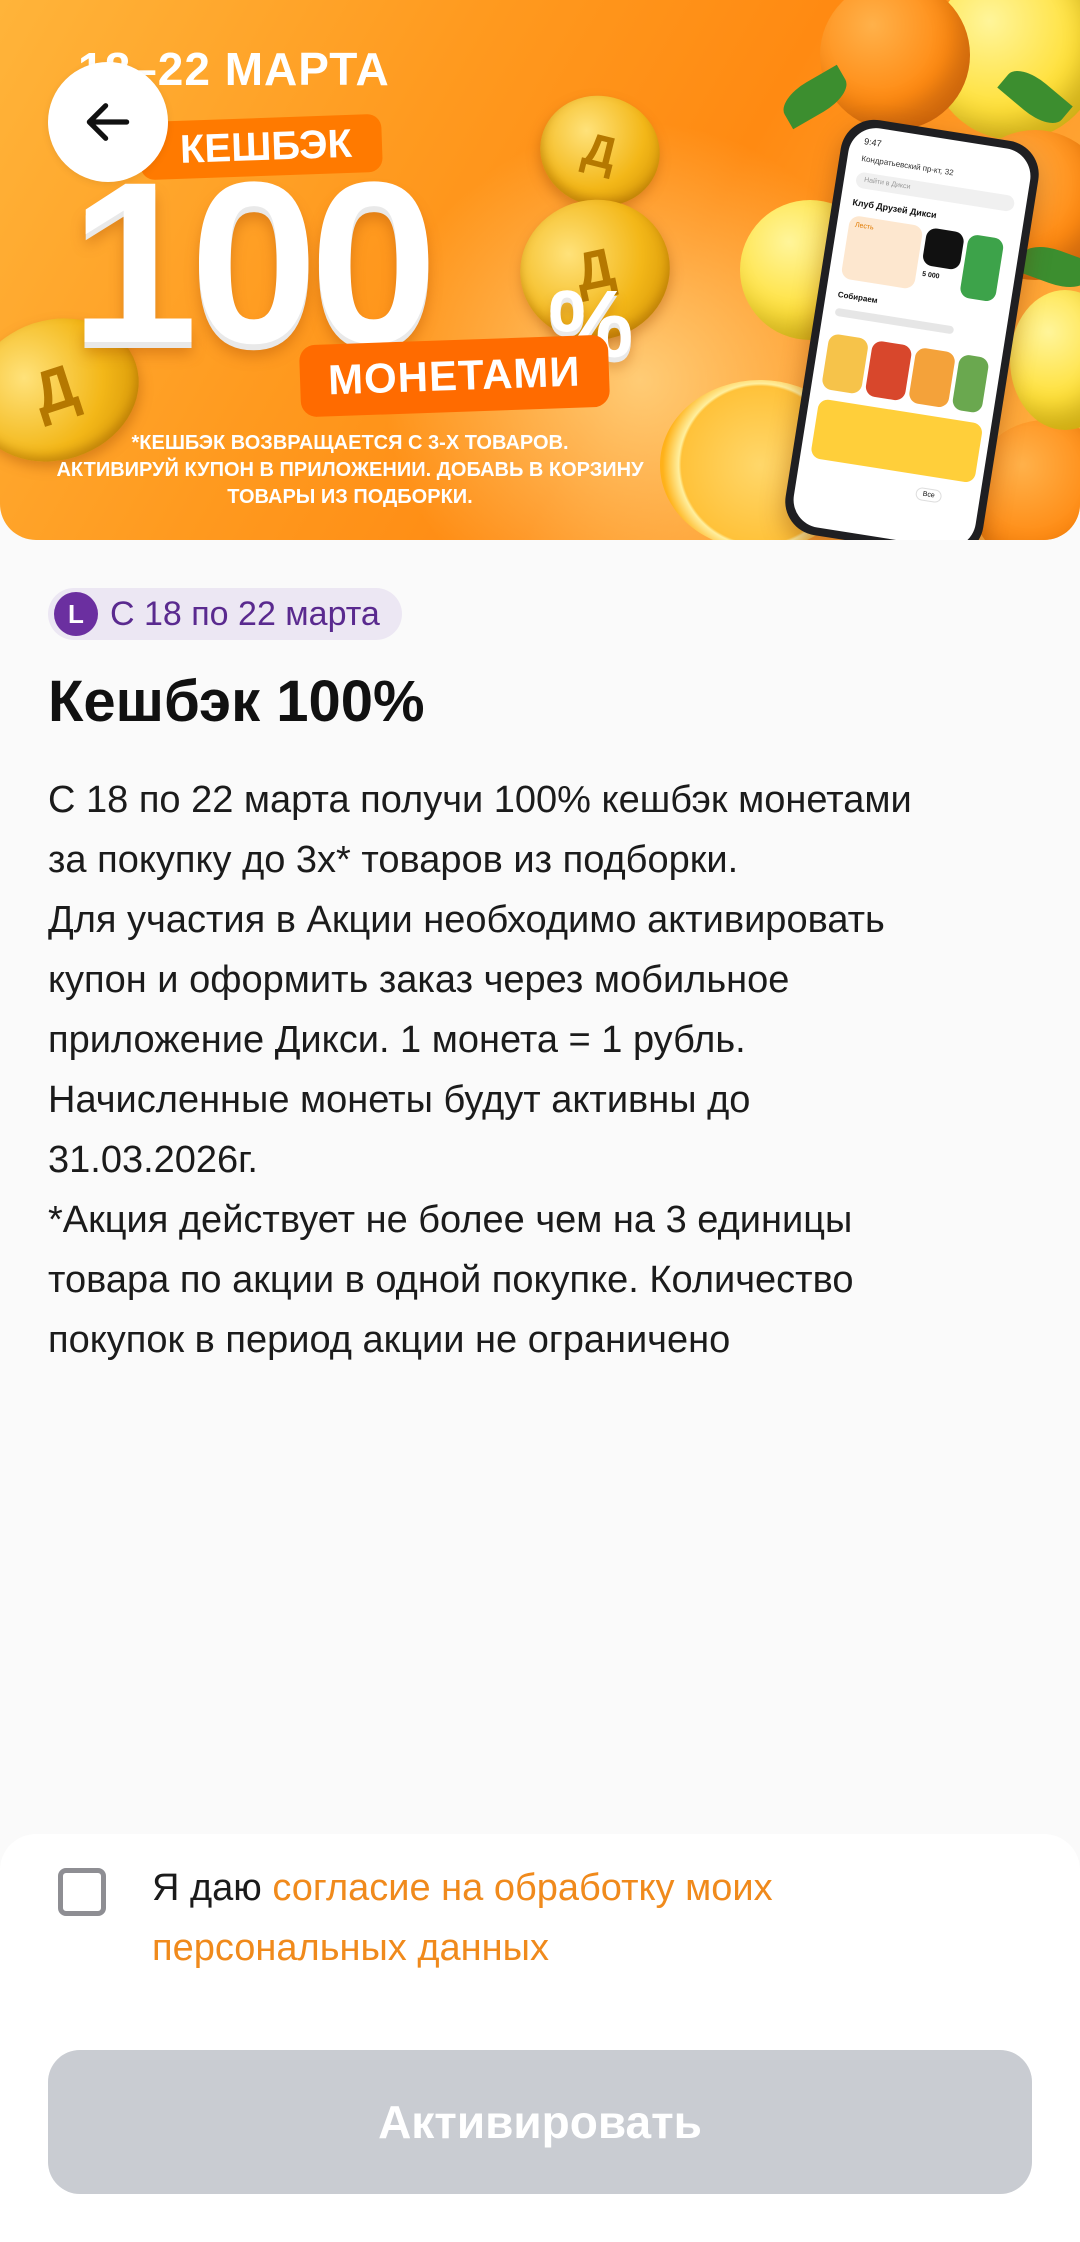  I want to click on banner-coins-label: МОНЕТАМИ, so click(454, 376).